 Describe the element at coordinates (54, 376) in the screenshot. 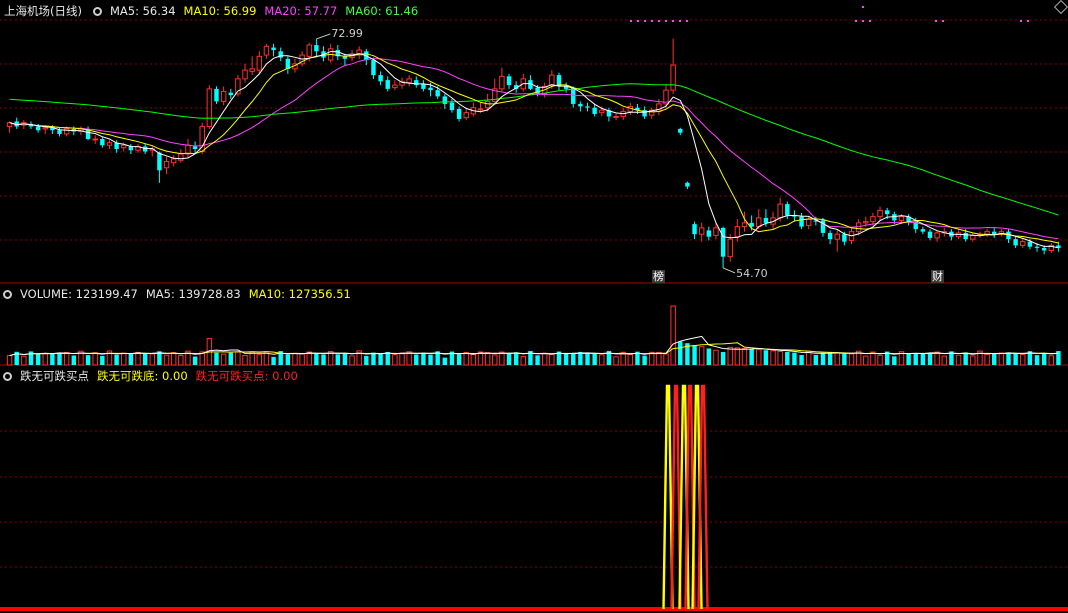

I see `indicator-title: 跌无可跌买点` at that location.